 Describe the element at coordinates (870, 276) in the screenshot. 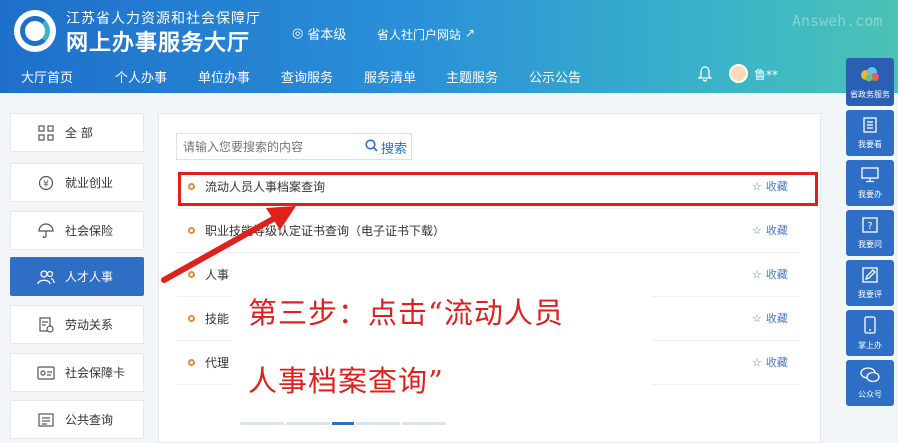

I see `edit-icon` at that location.